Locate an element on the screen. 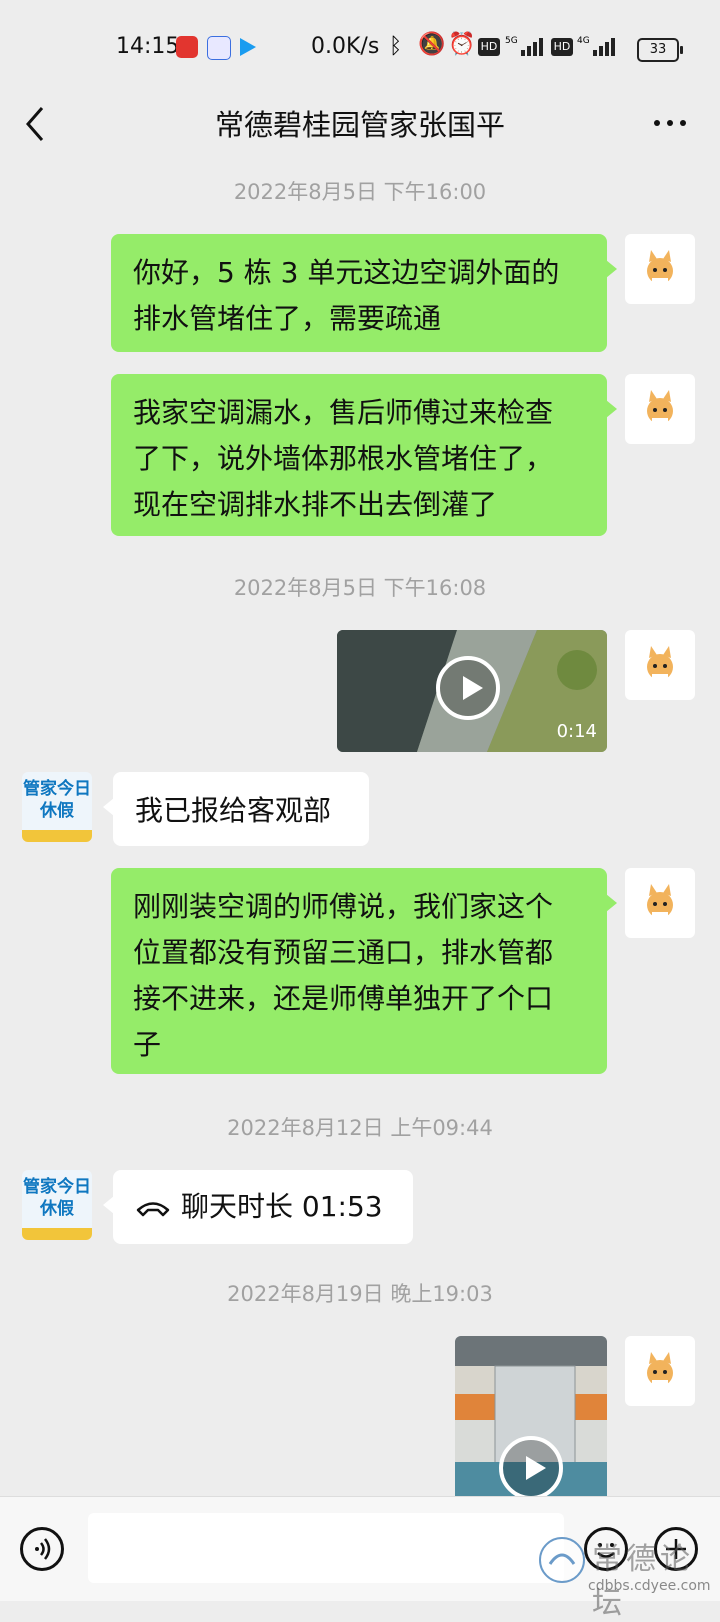 The width and height of the screenshot is (720, 1622). timestamp: 2022年8月12日 上午09:44 is located at coordinates (360, 1128).